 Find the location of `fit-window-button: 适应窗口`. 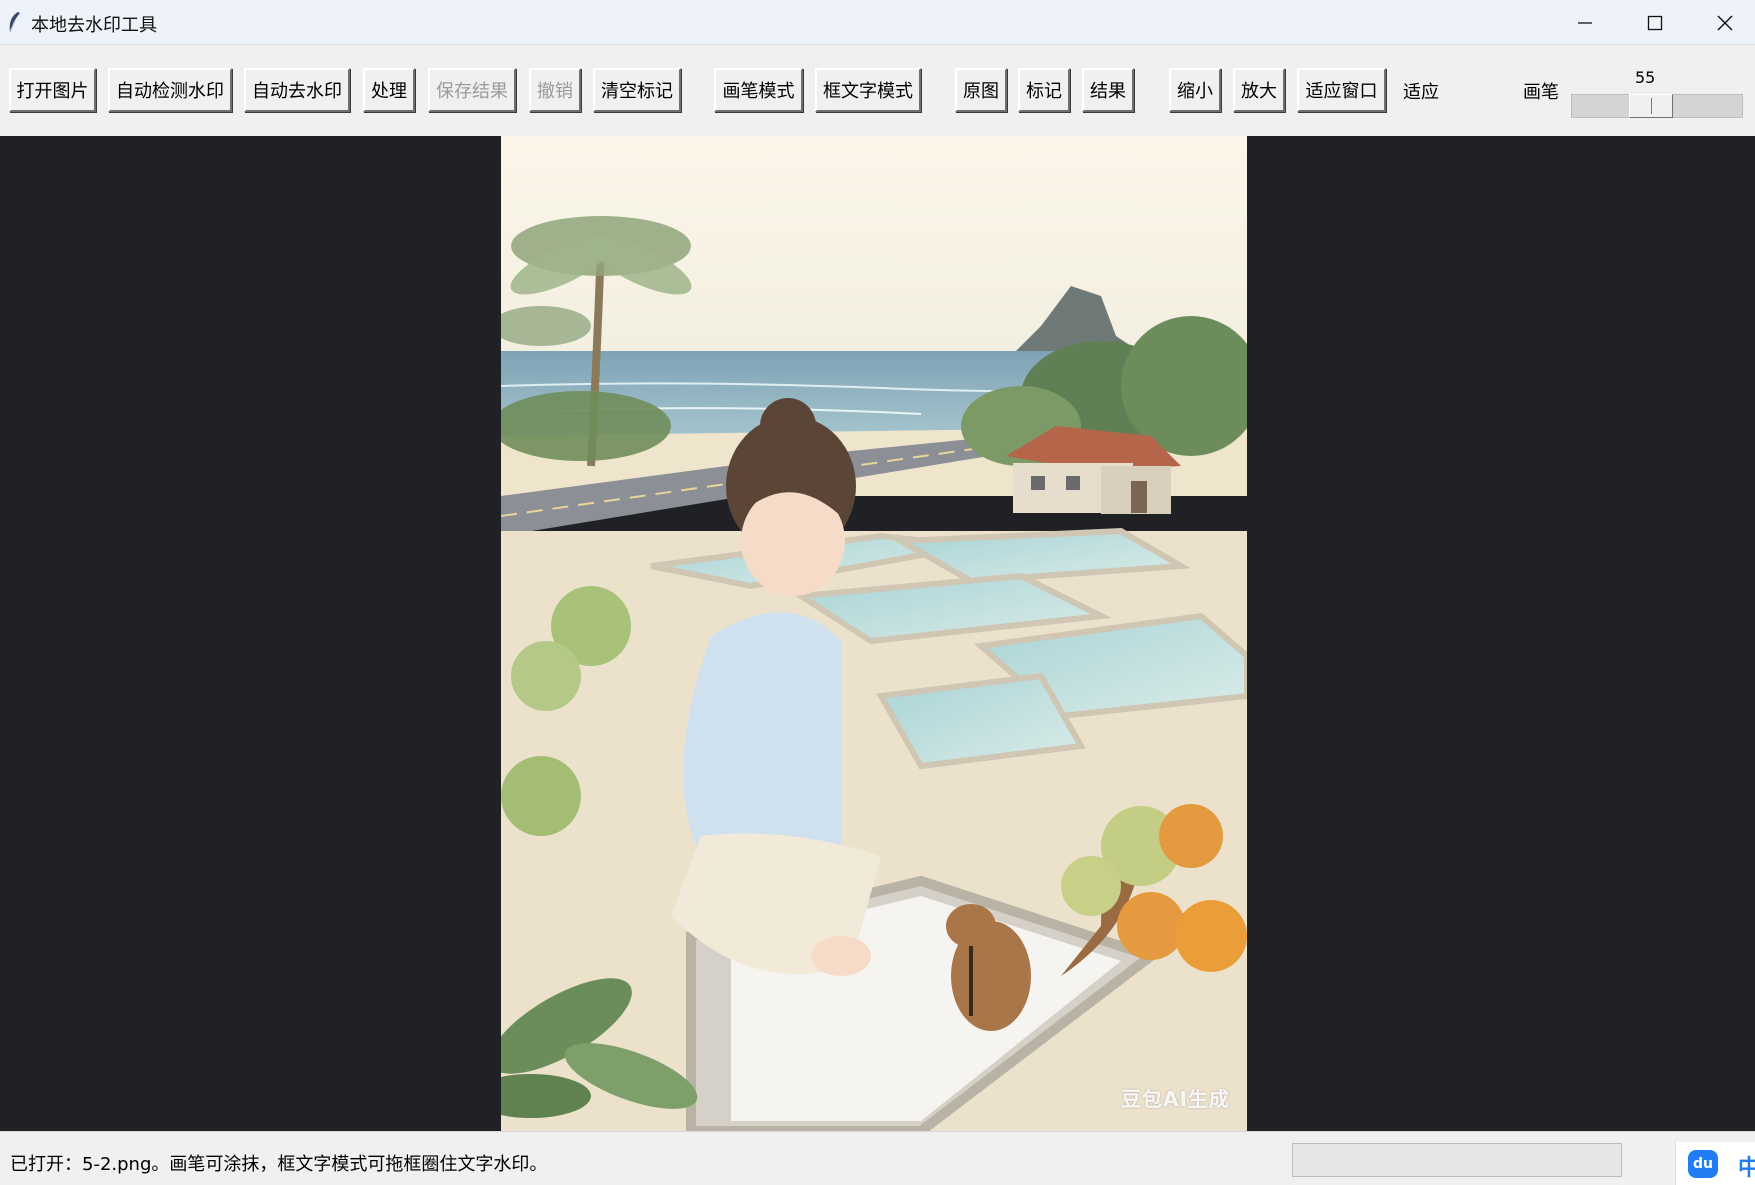

fit-window-button: 适应窗口 is located at coordinates (1341, 90).